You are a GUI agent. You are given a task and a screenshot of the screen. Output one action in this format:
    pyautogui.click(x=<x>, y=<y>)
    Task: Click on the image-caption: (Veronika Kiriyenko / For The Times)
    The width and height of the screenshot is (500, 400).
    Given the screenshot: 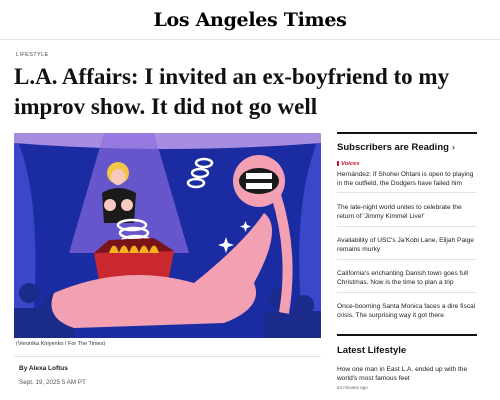 What is the action you would take?
    pyautogui.click(x=61, y=344)
    